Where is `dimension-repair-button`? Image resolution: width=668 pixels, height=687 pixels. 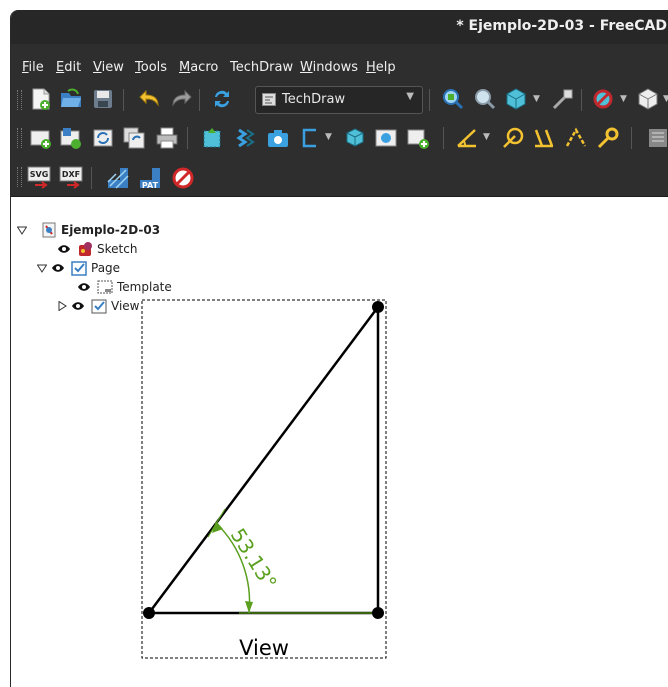
dimension-repair-button is located at coordinates (608, 138).